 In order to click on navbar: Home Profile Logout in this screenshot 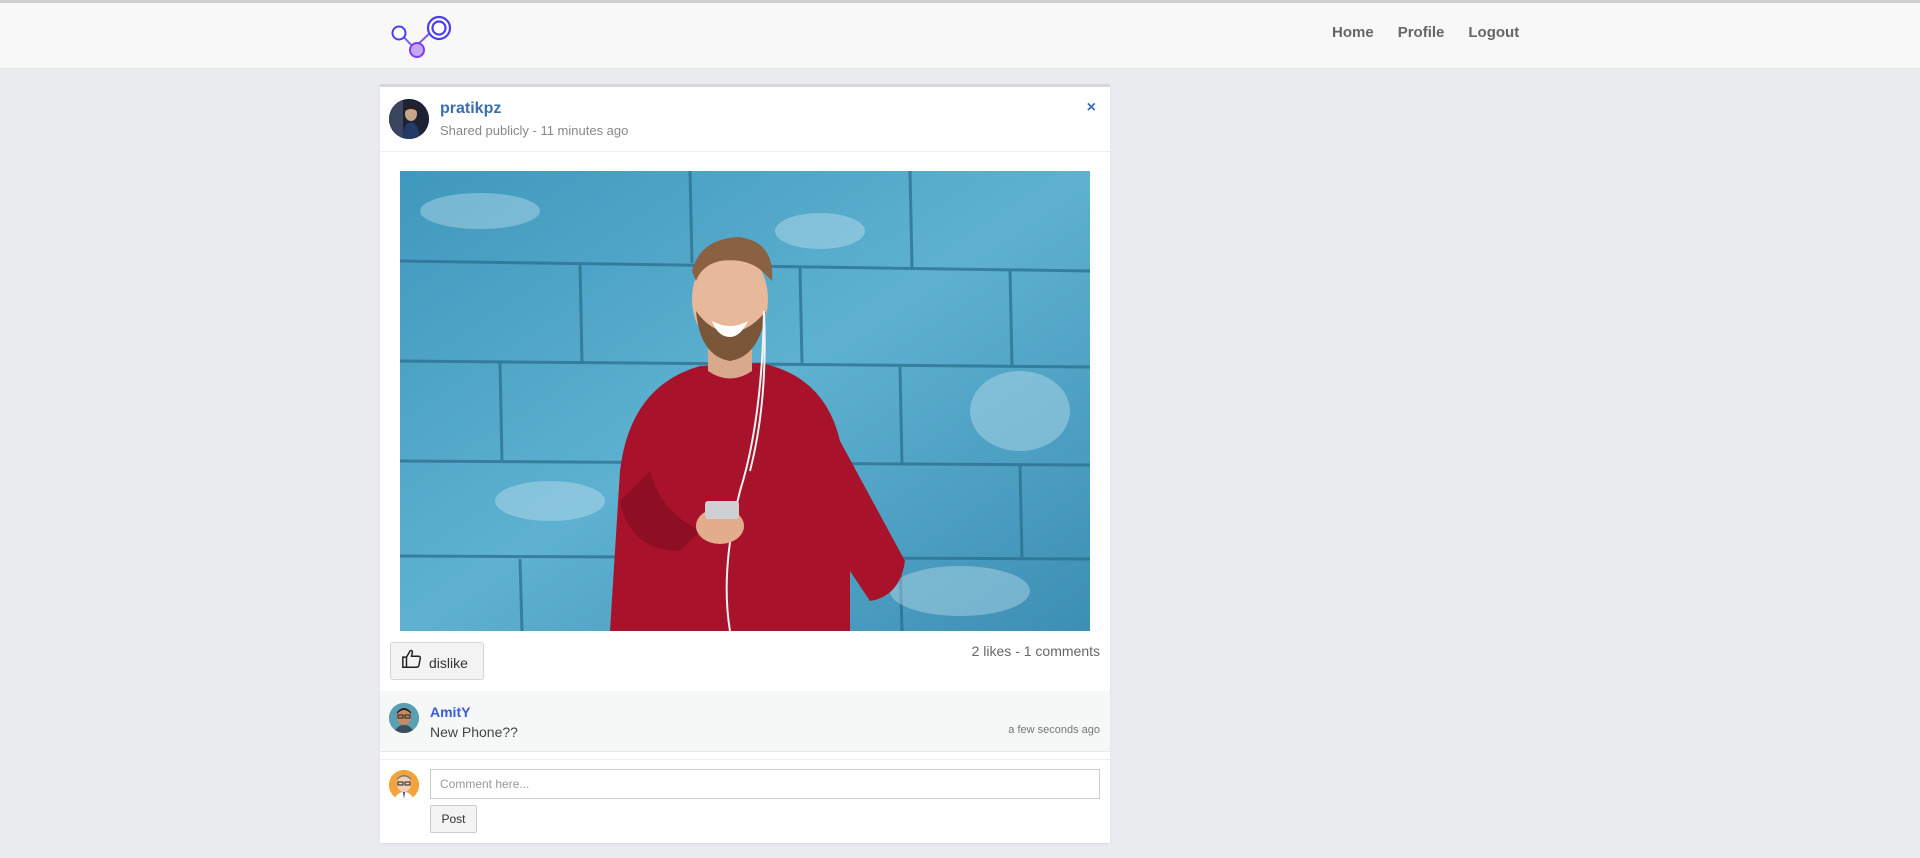, I will do `click(960, 36)`.